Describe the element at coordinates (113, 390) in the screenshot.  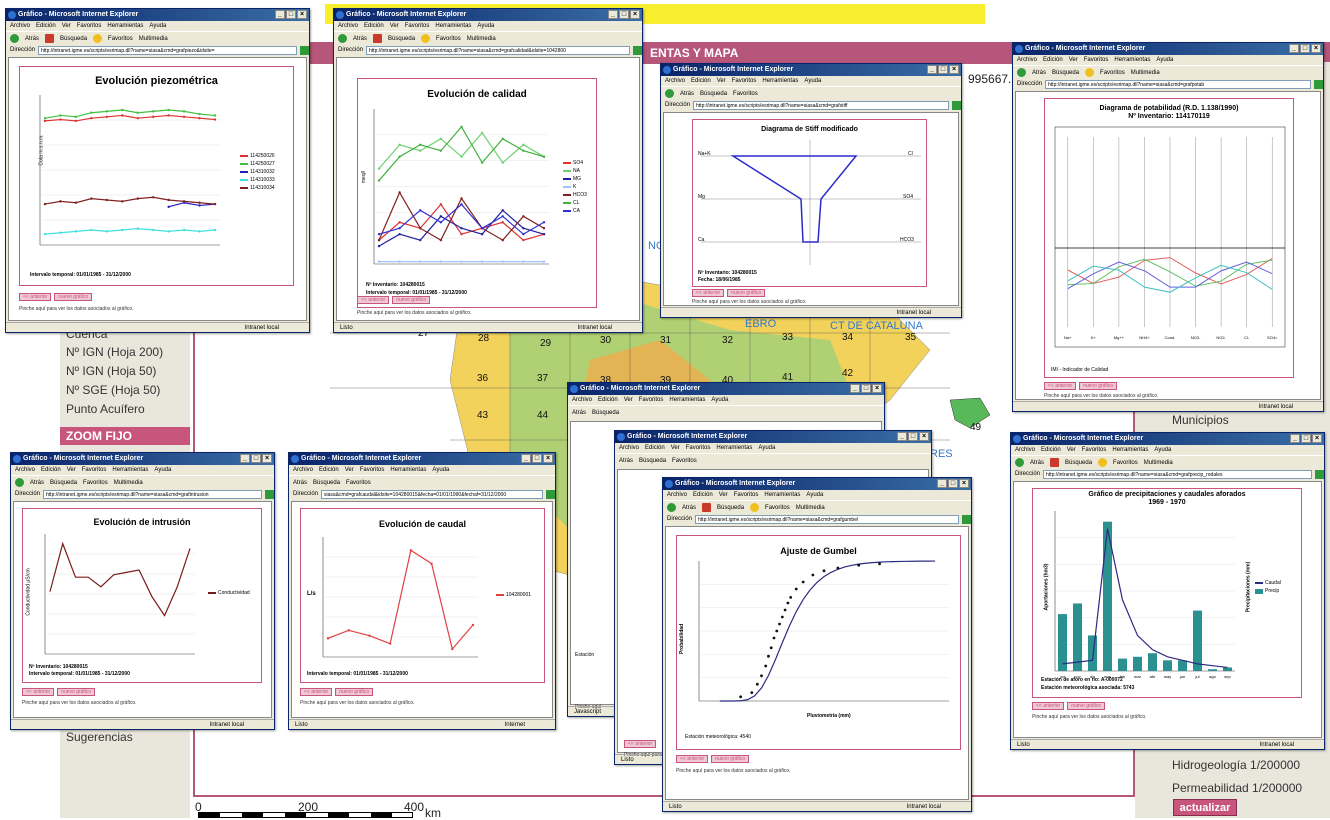
I see `link-sge-50: Nº SGE (Hoja 50)` at that location.